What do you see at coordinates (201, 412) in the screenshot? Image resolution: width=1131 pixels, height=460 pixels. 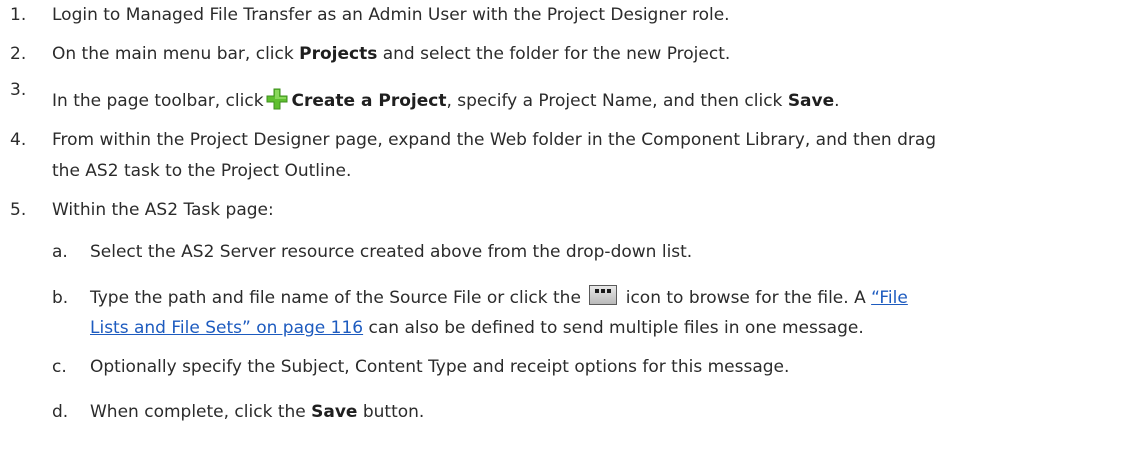 I see `substep-text-part: When complete, click the` at bounding box center [201, 412].